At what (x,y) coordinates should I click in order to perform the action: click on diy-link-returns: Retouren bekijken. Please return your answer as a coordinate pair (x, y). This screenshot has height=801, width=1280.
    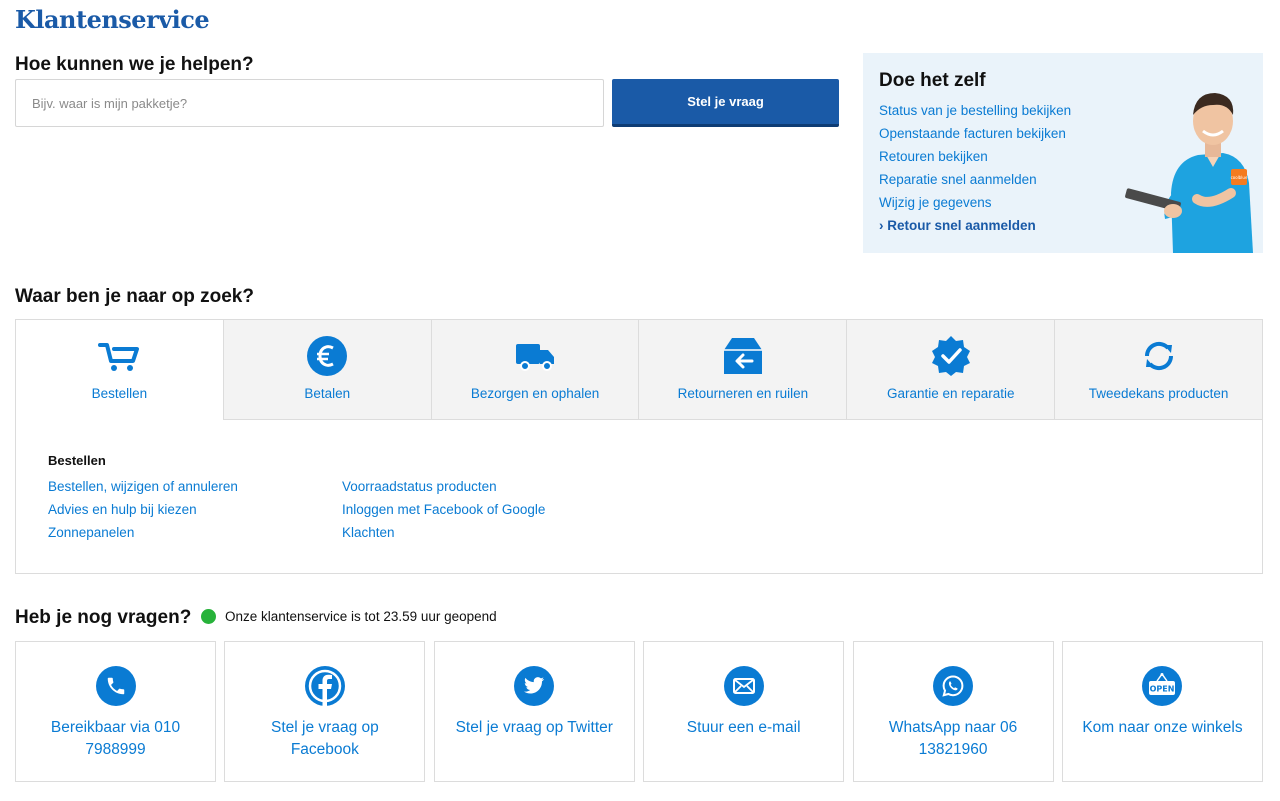
    Looking at the image, I should click on (933, 156).